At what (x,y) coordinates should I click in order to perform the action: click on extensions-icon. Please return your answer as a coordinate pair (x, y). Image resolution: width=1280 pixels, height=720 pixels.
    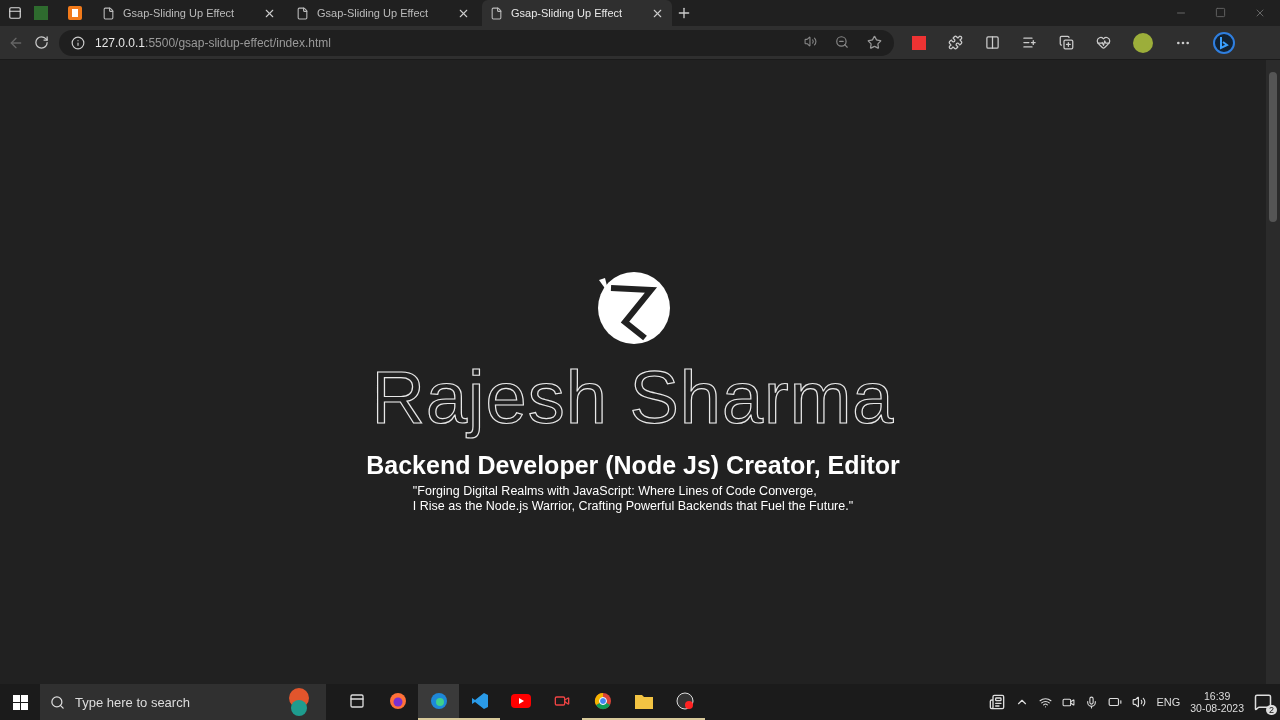
    Looking at the image, I should click on (955, 42).